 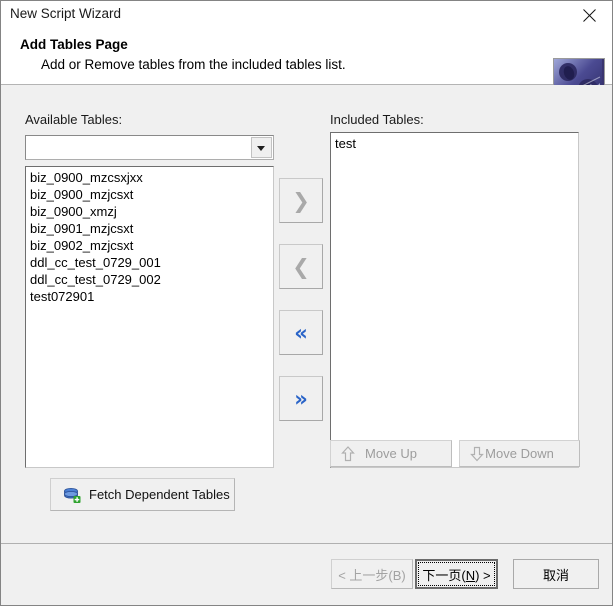 What do you see at coordinates (74, 119) in the screenshot?
I see `available-tables-label: Available Tables:` at bounding box center [74, 119].